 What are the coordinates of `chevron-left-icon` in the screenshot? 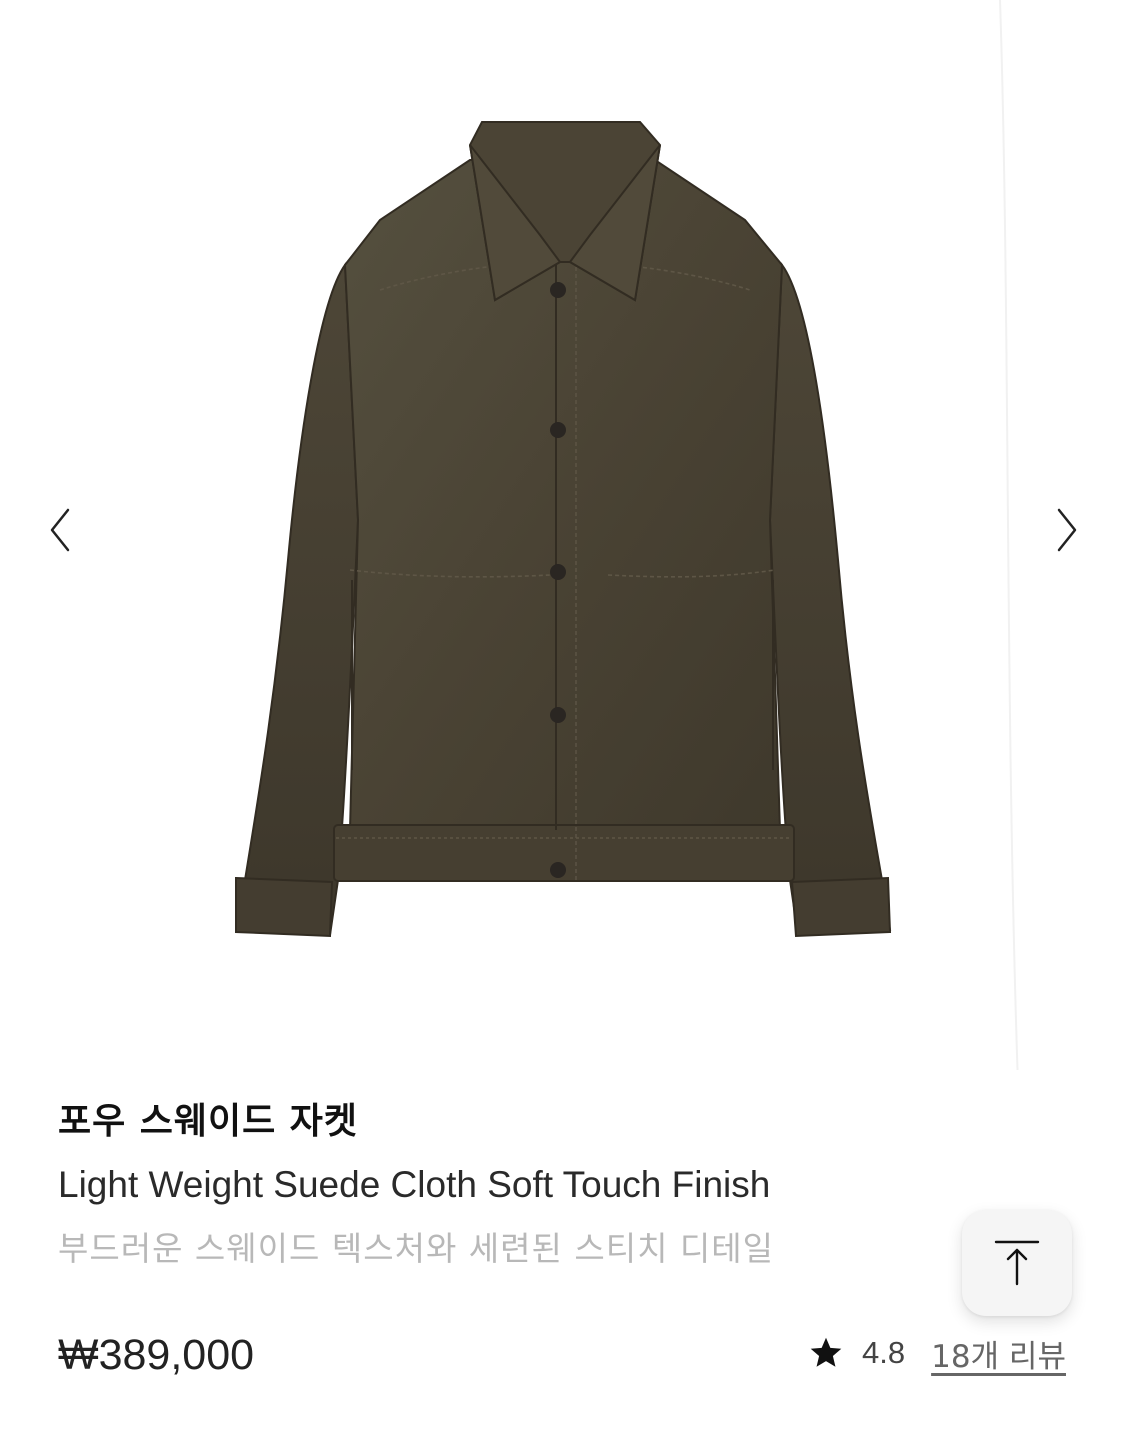 It's located at (60, 530).